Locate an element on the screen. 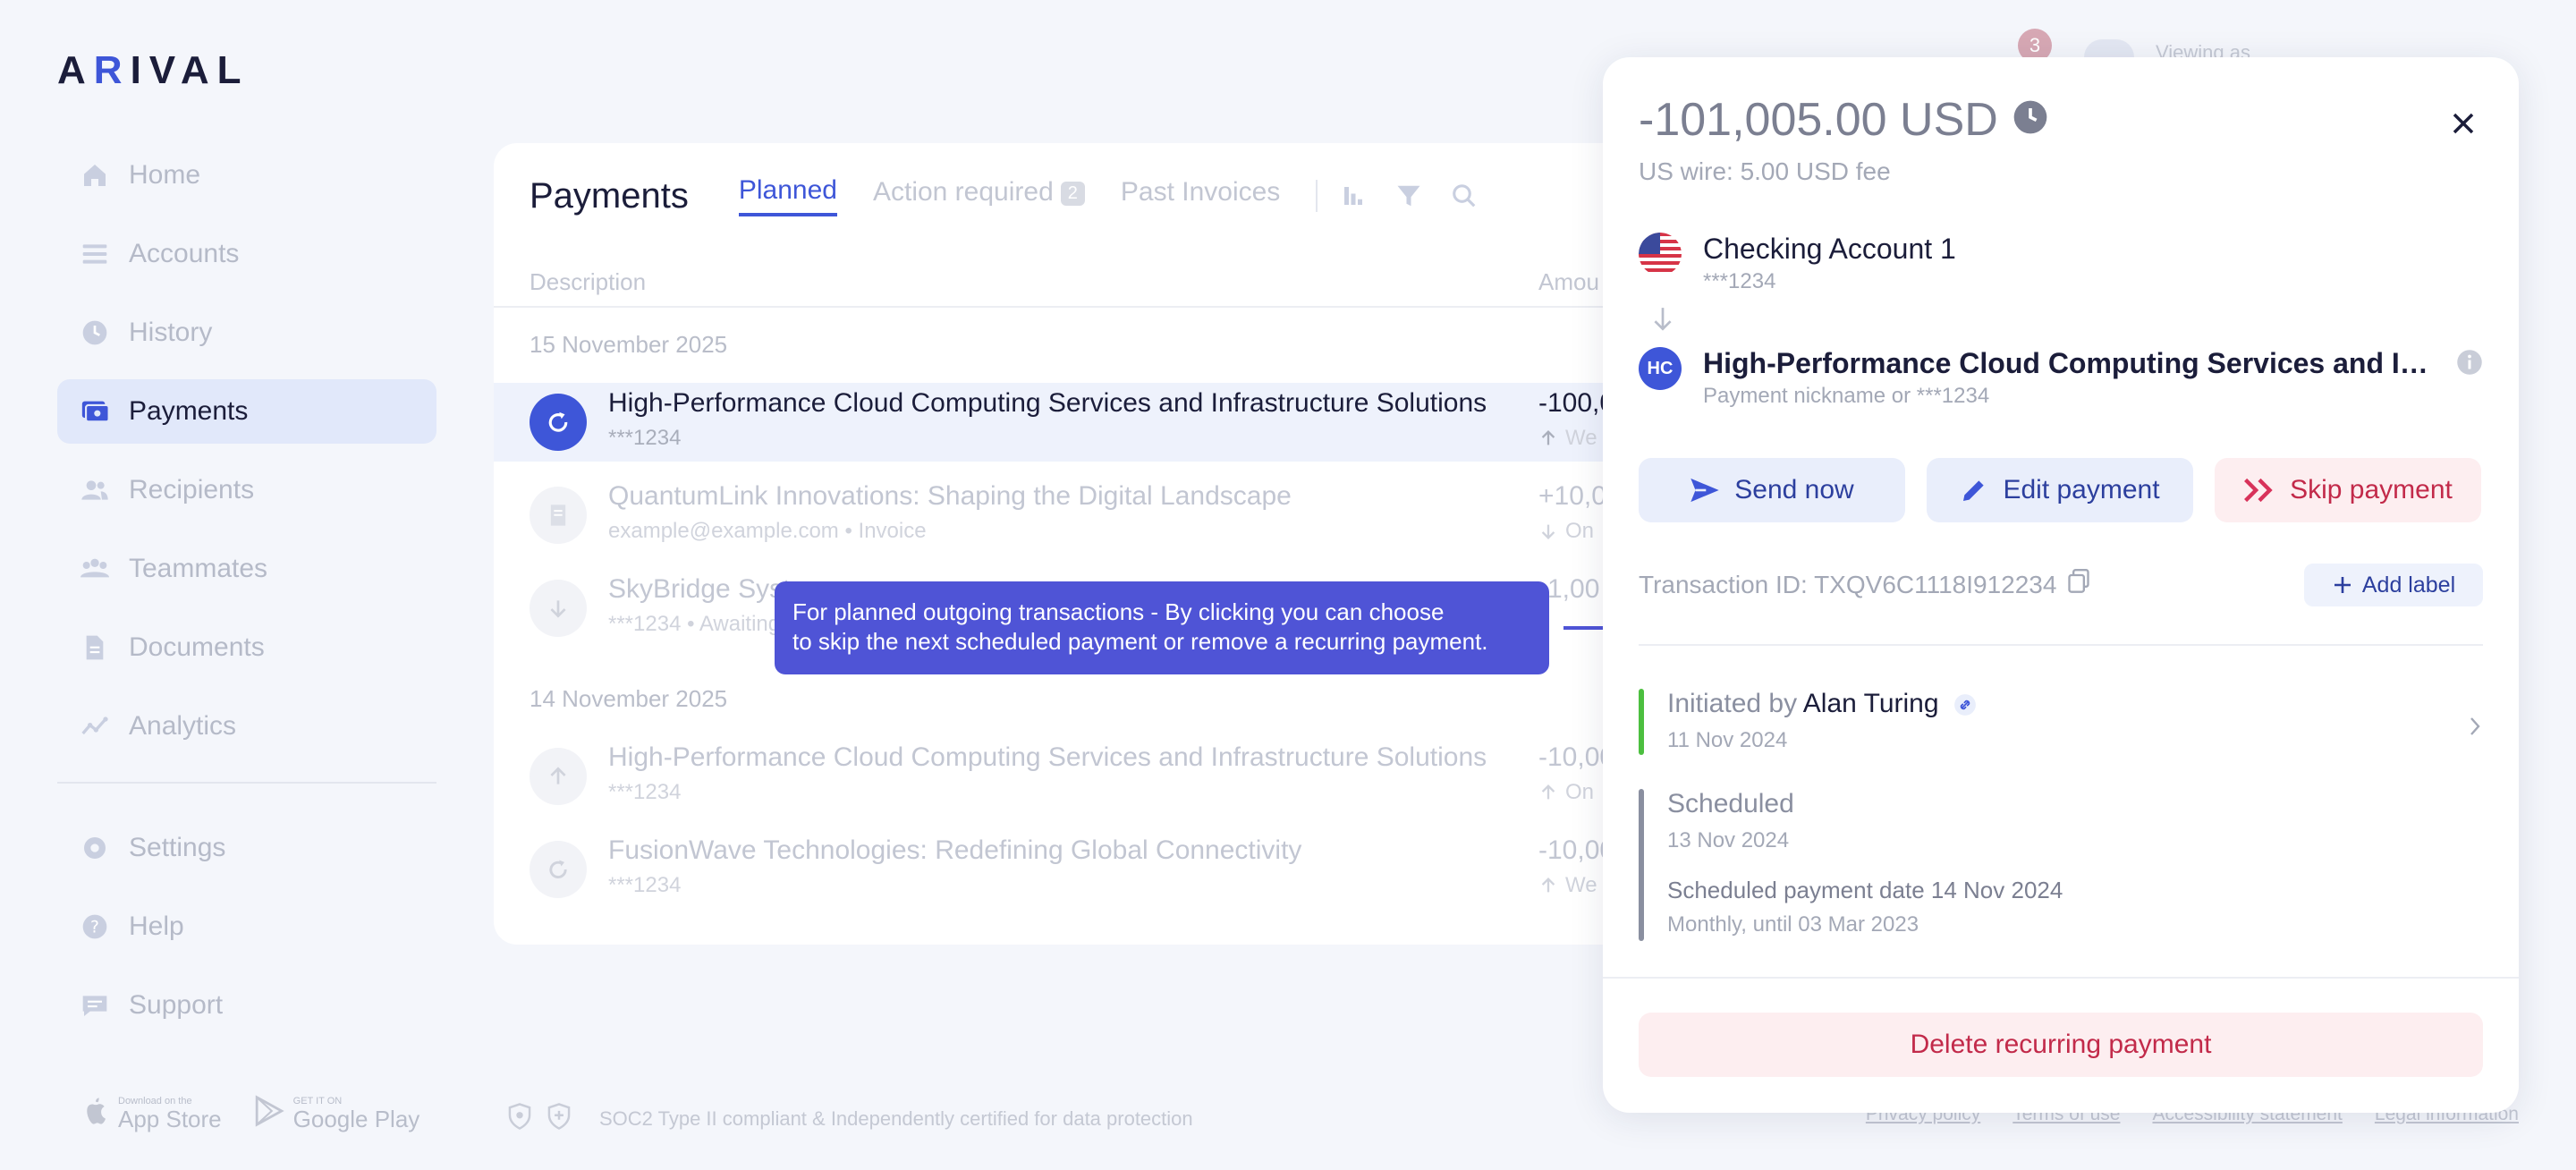 The image size is (2576, 1170). add-label-button: Add label is located at coordinates (2393, 585).